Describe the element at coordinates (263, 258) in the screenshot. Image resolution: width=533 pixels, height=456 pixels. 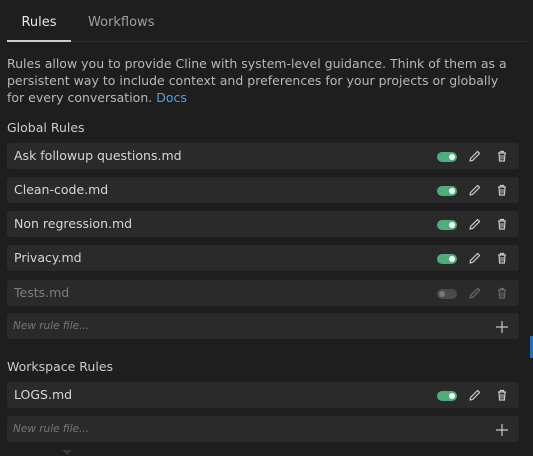
I see `rule-row: Privacy.md` at that location.